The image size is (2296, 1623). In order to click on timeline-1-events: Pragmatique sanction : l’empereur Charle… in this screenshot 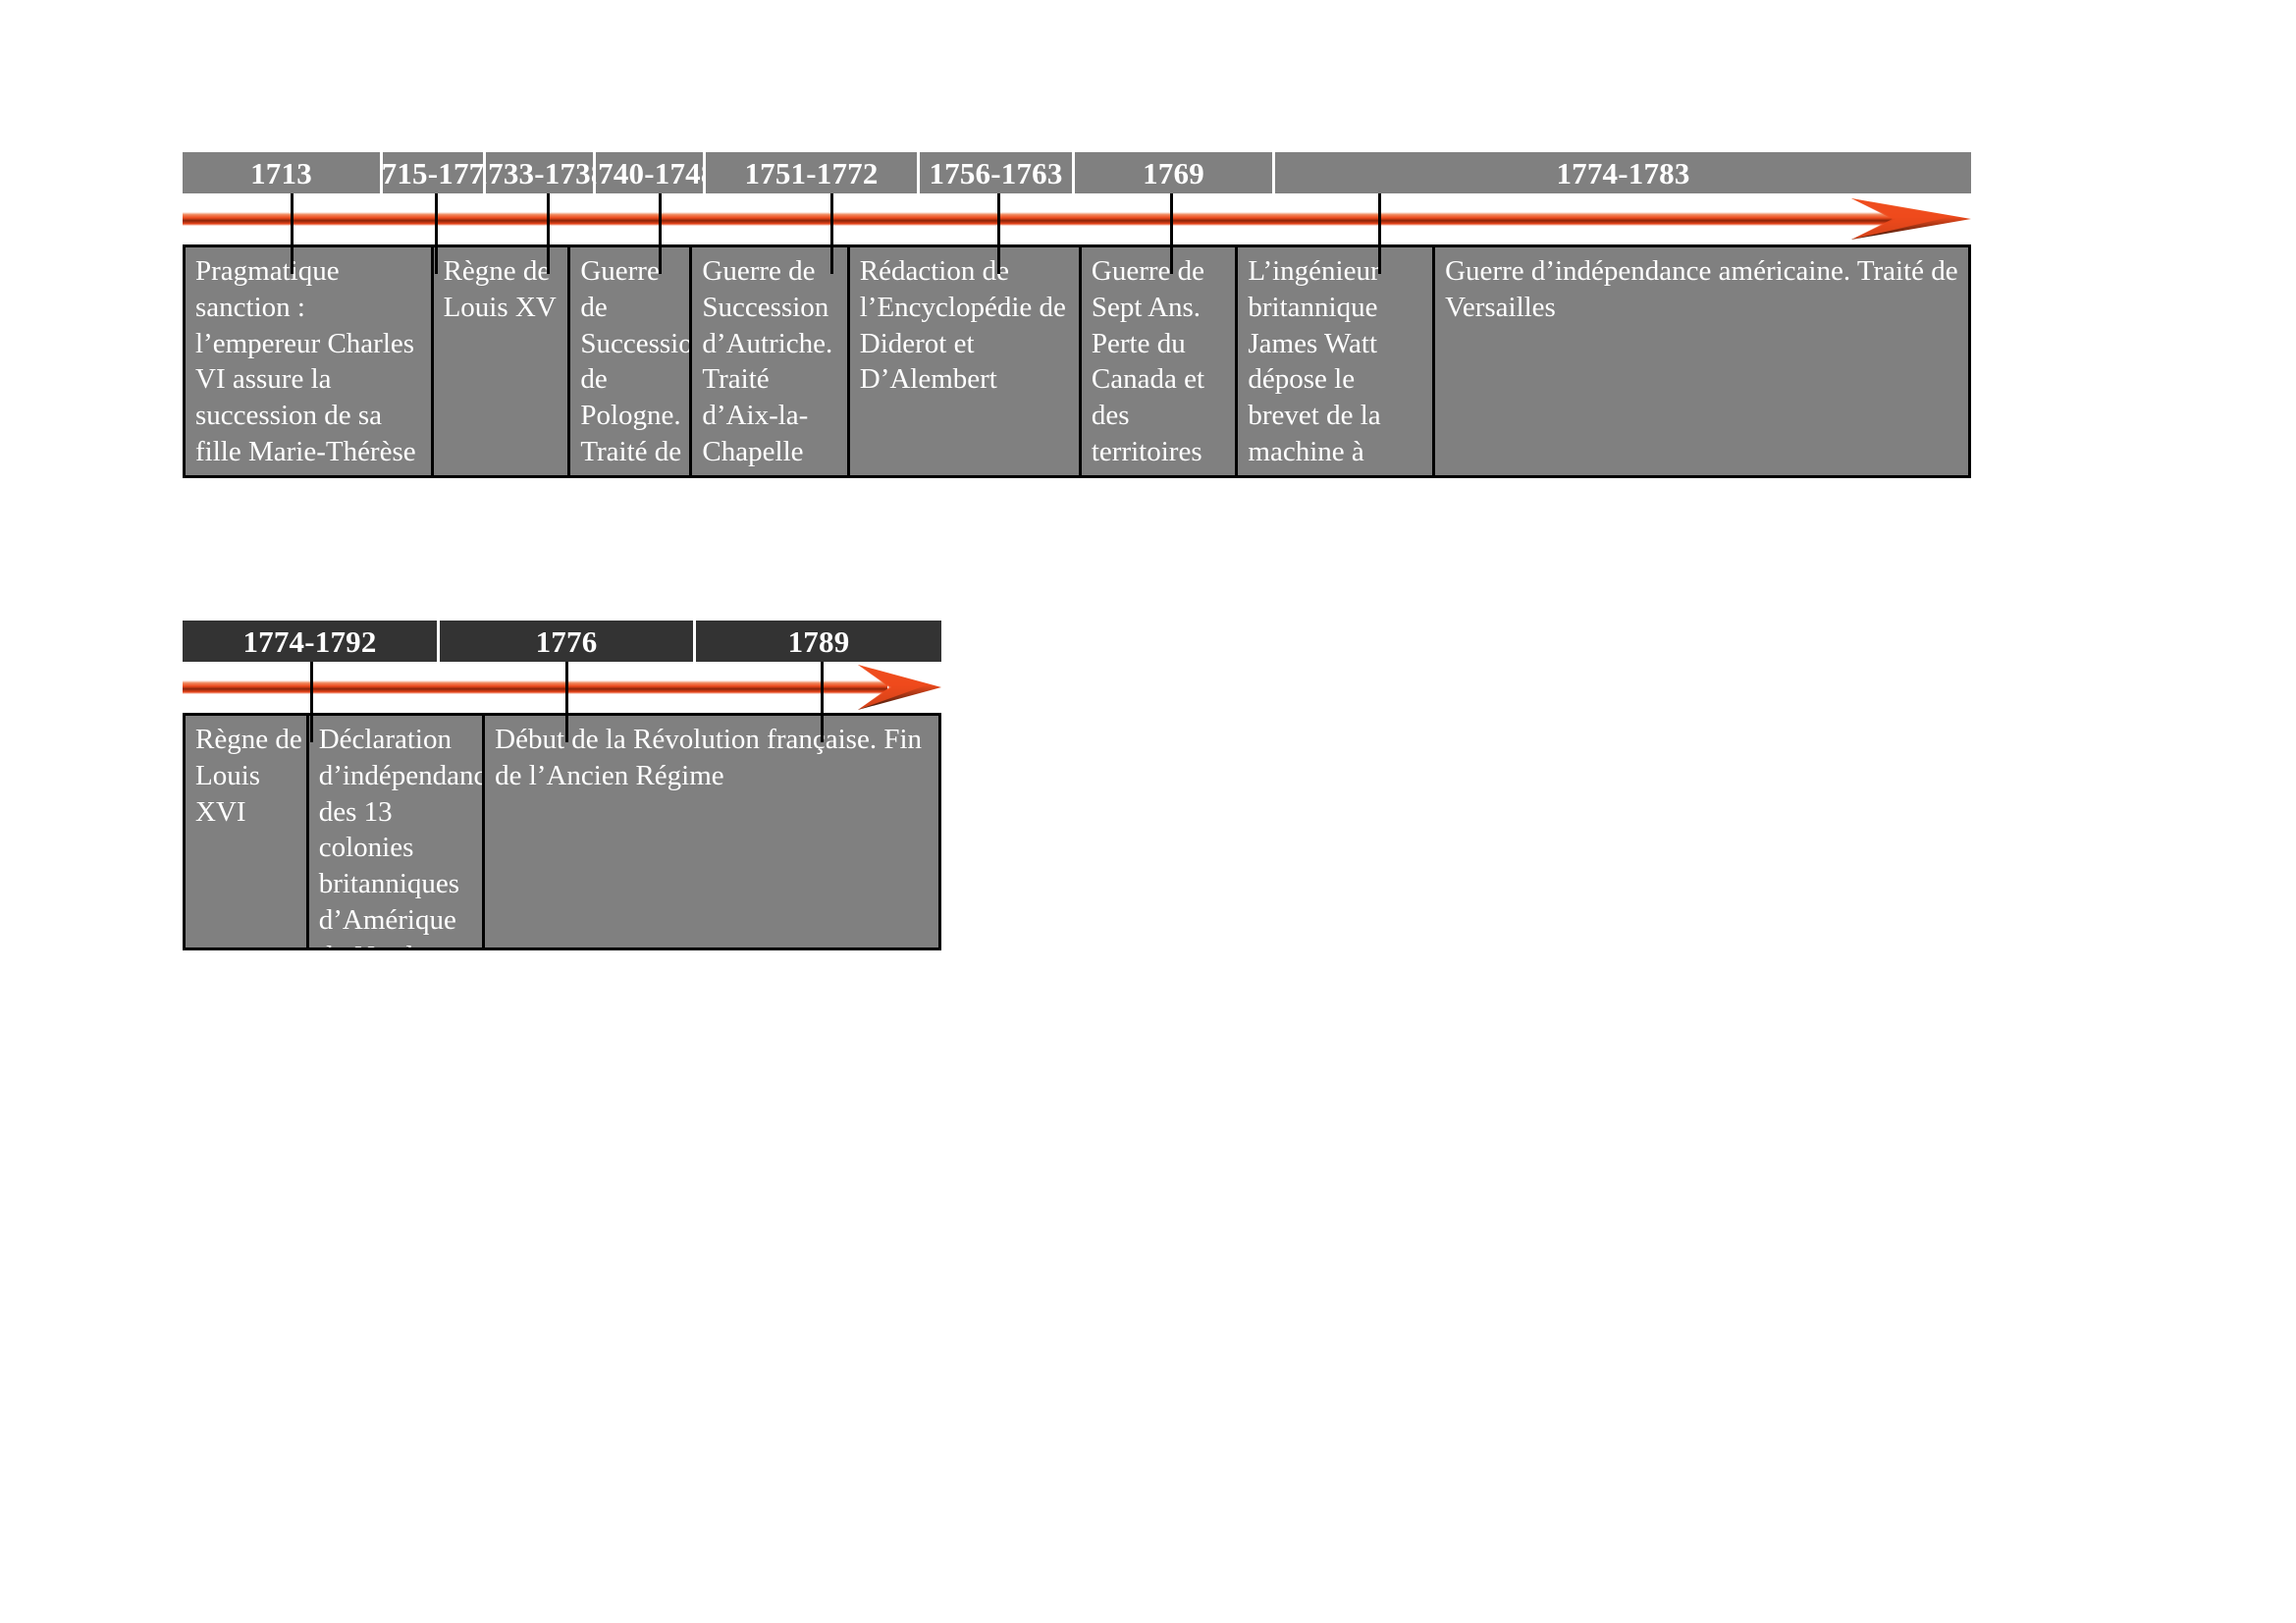, I will do `click(1077, 361)`.